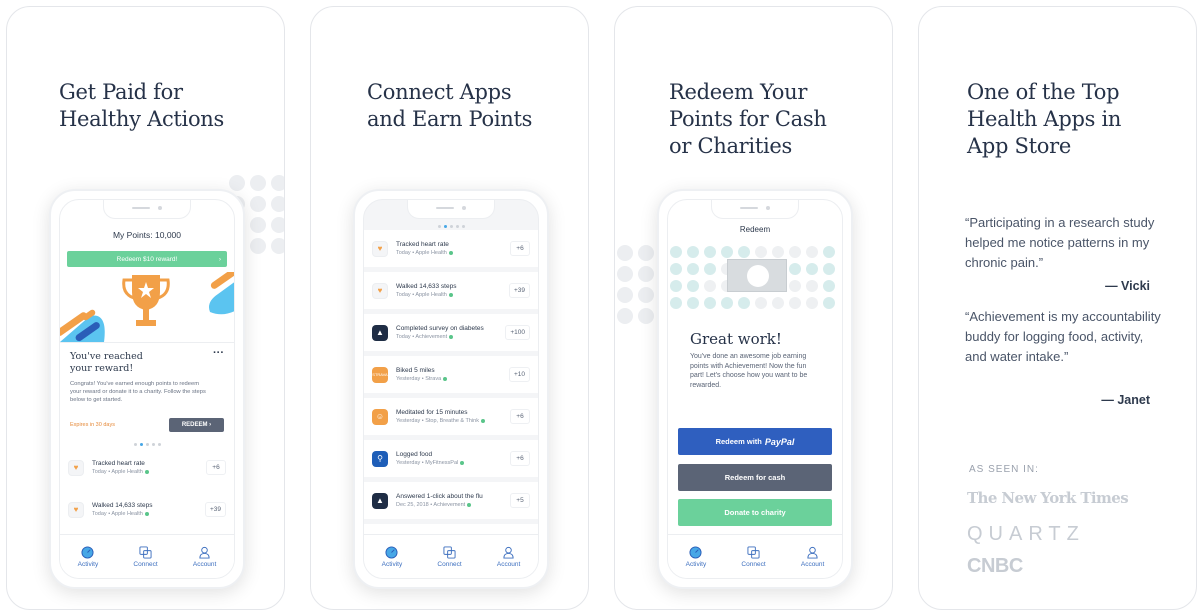 The width and height of the screenshot is (1200, 616). Describe the element at coordinates (753, 552) in the screenshot. I see `connect-icon` at that location.